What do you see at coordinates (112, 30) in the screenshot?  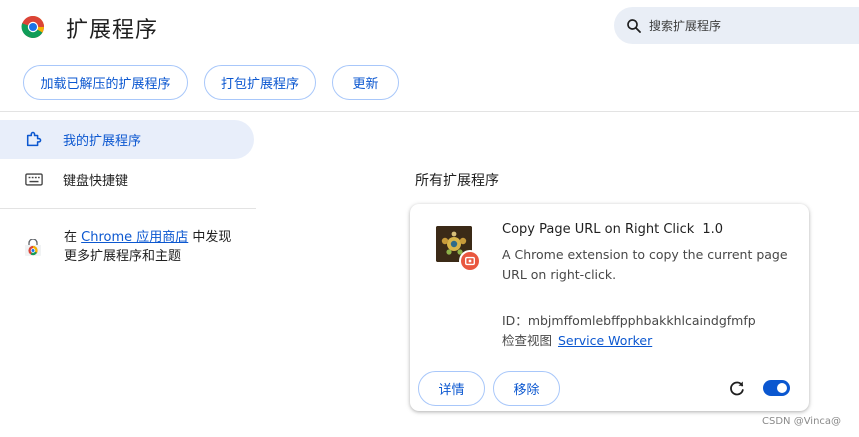 I see `page-title: 扩展程序` at bounding box center [112, 30].